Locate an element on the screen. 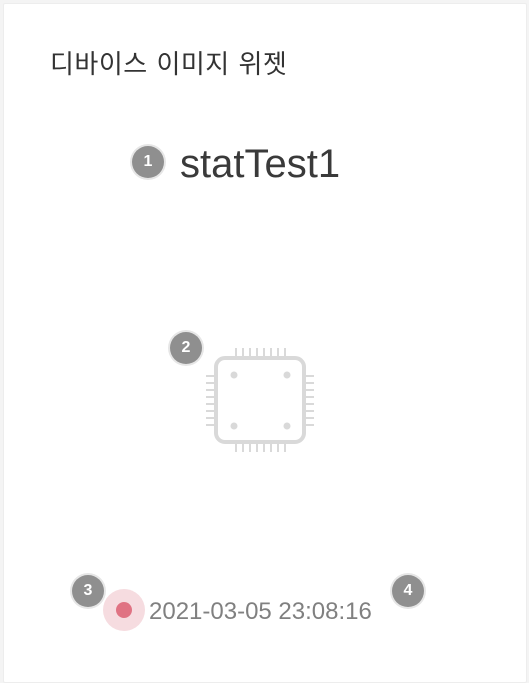 Image resolution: width=529 pixels, height=683 pixels. status-dot-icon is located at coordinates (124, 610).